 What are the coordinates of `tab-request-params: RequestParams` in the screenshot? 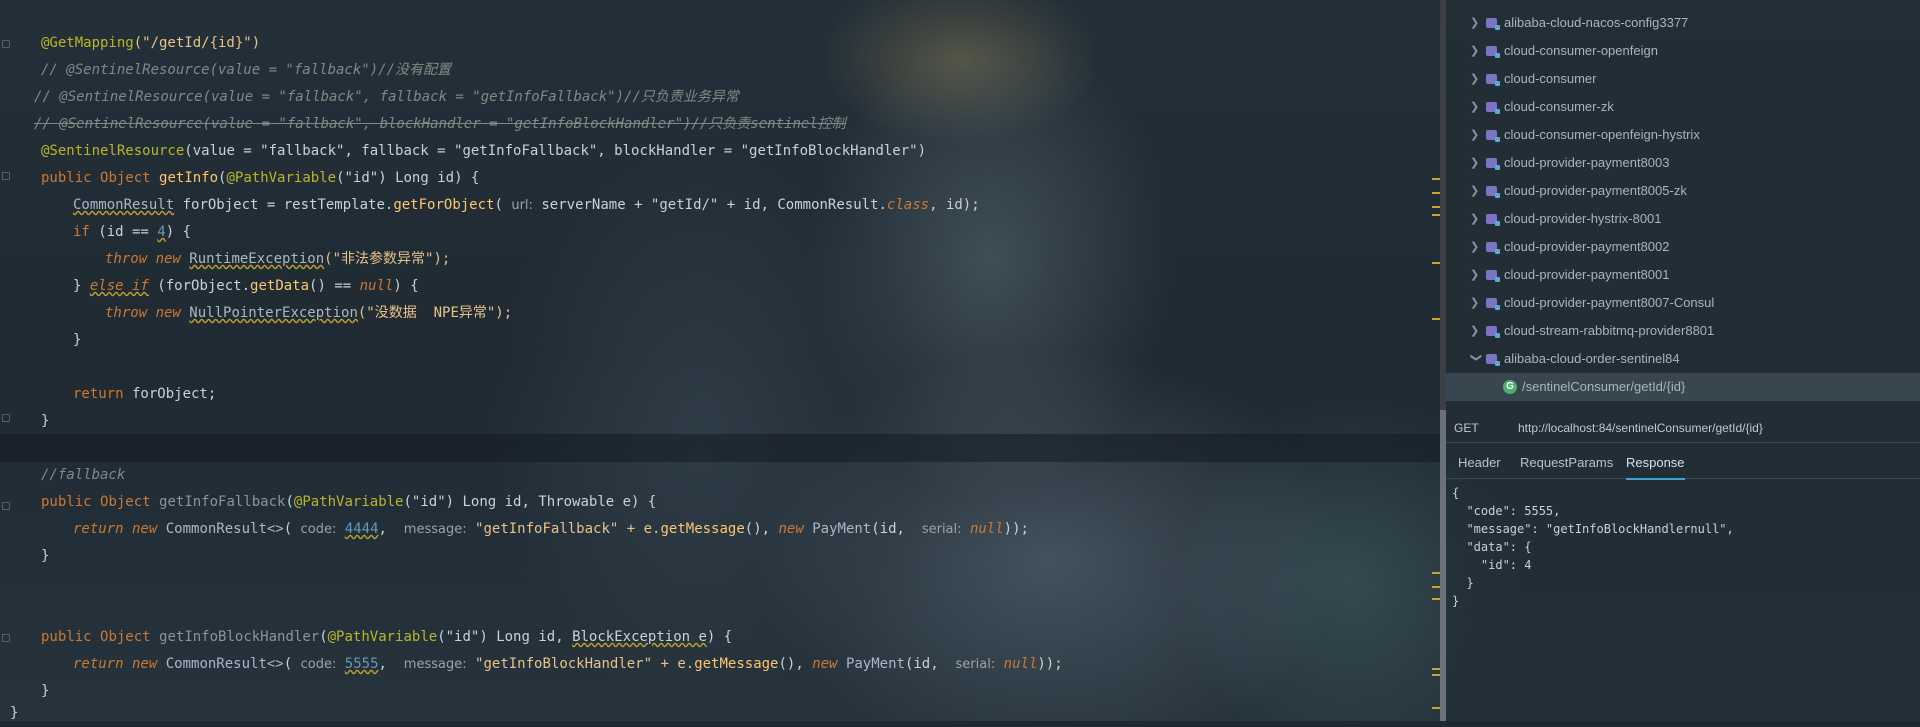 It's located at (1566, 464).